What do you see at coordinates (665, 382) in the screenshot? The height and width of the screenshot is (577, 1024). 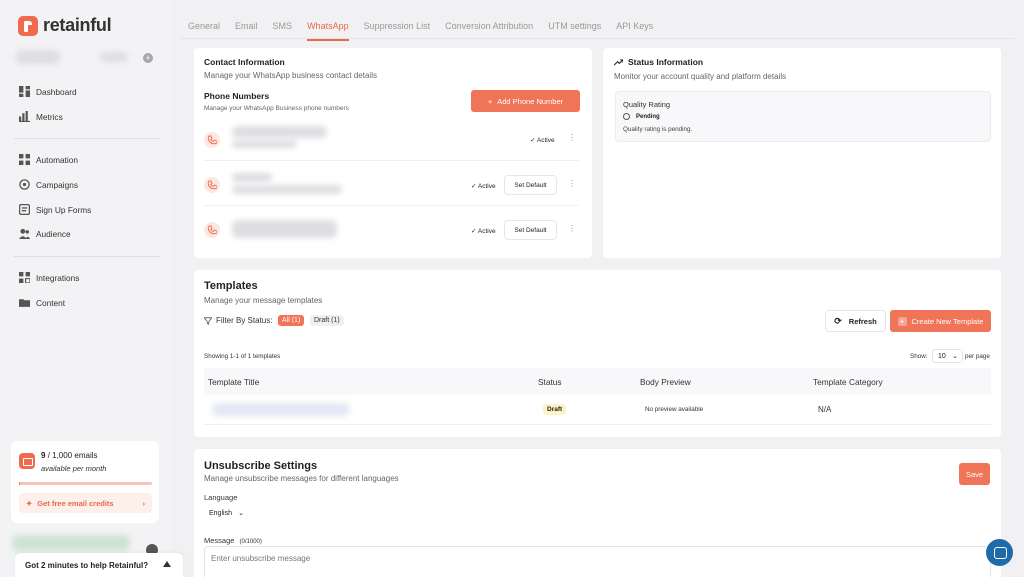 I see `column-header: Body Preview` at bounding box center [665, 382].